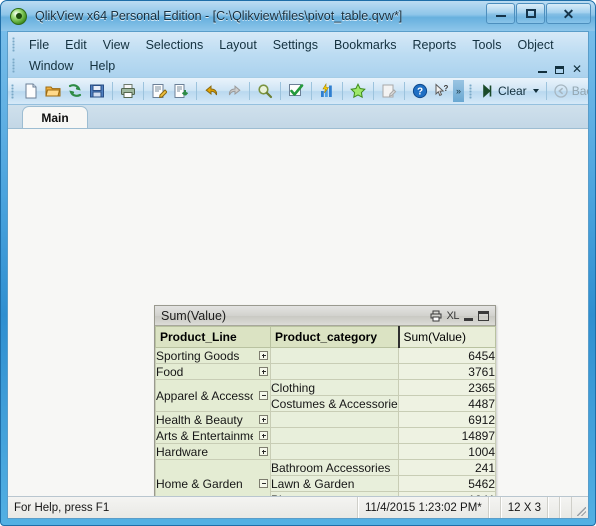 The height and width of the screenshot is (526, 596). Describe the element at coordinates (569, 91) in the screenshot. I see `back-button: Back` at that location.